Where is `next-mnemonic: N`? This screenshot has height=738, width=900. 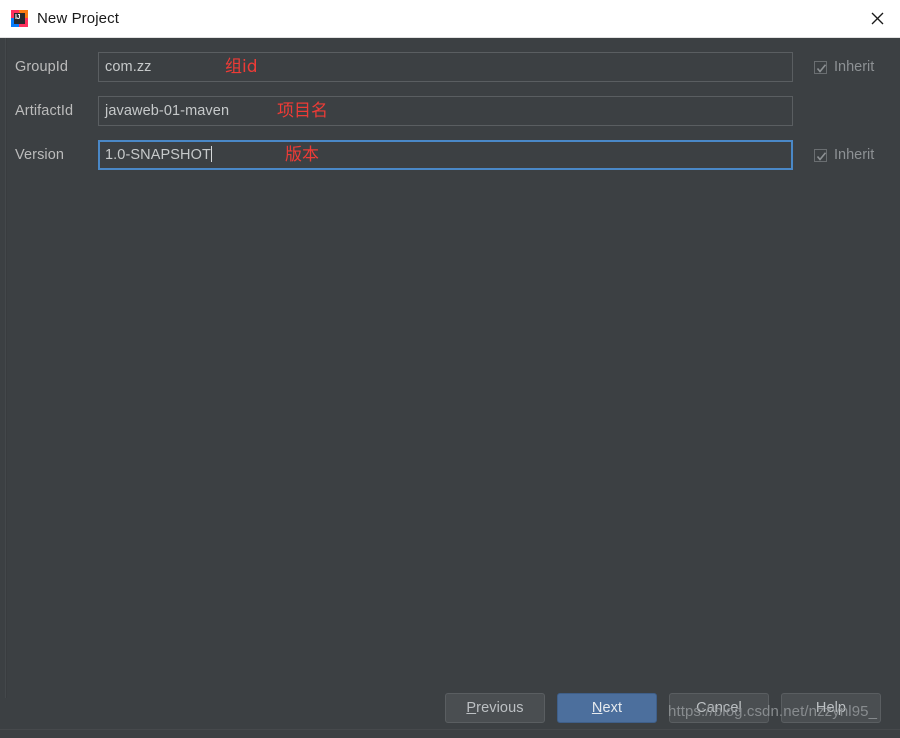 next-mnemonic: N is located at coordinates (597, 708).